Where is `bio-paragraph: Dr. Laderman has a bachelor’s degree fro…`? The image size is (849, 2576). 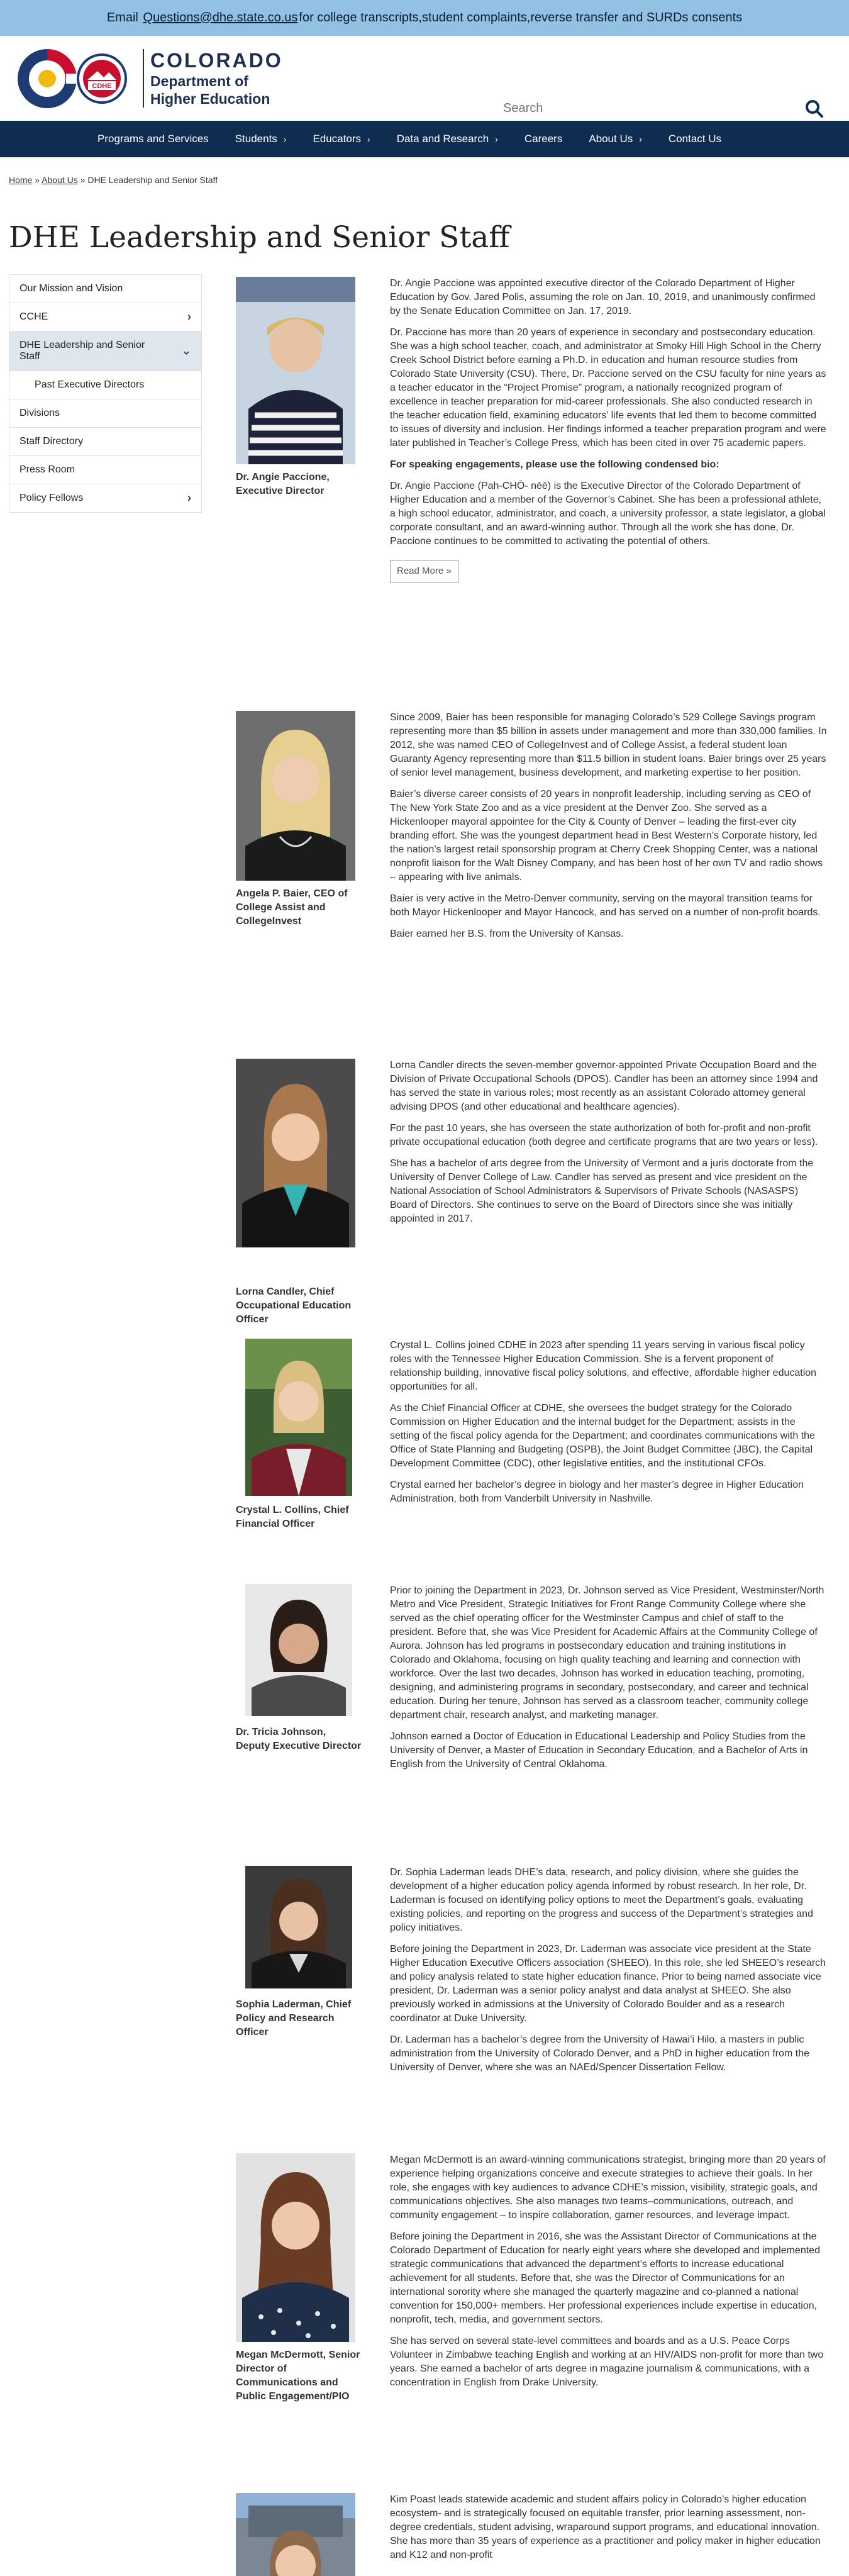
bio-paragraph: Dr. Laderman has a bachelor’s degree fro… is located at coordinates (600, 2053).